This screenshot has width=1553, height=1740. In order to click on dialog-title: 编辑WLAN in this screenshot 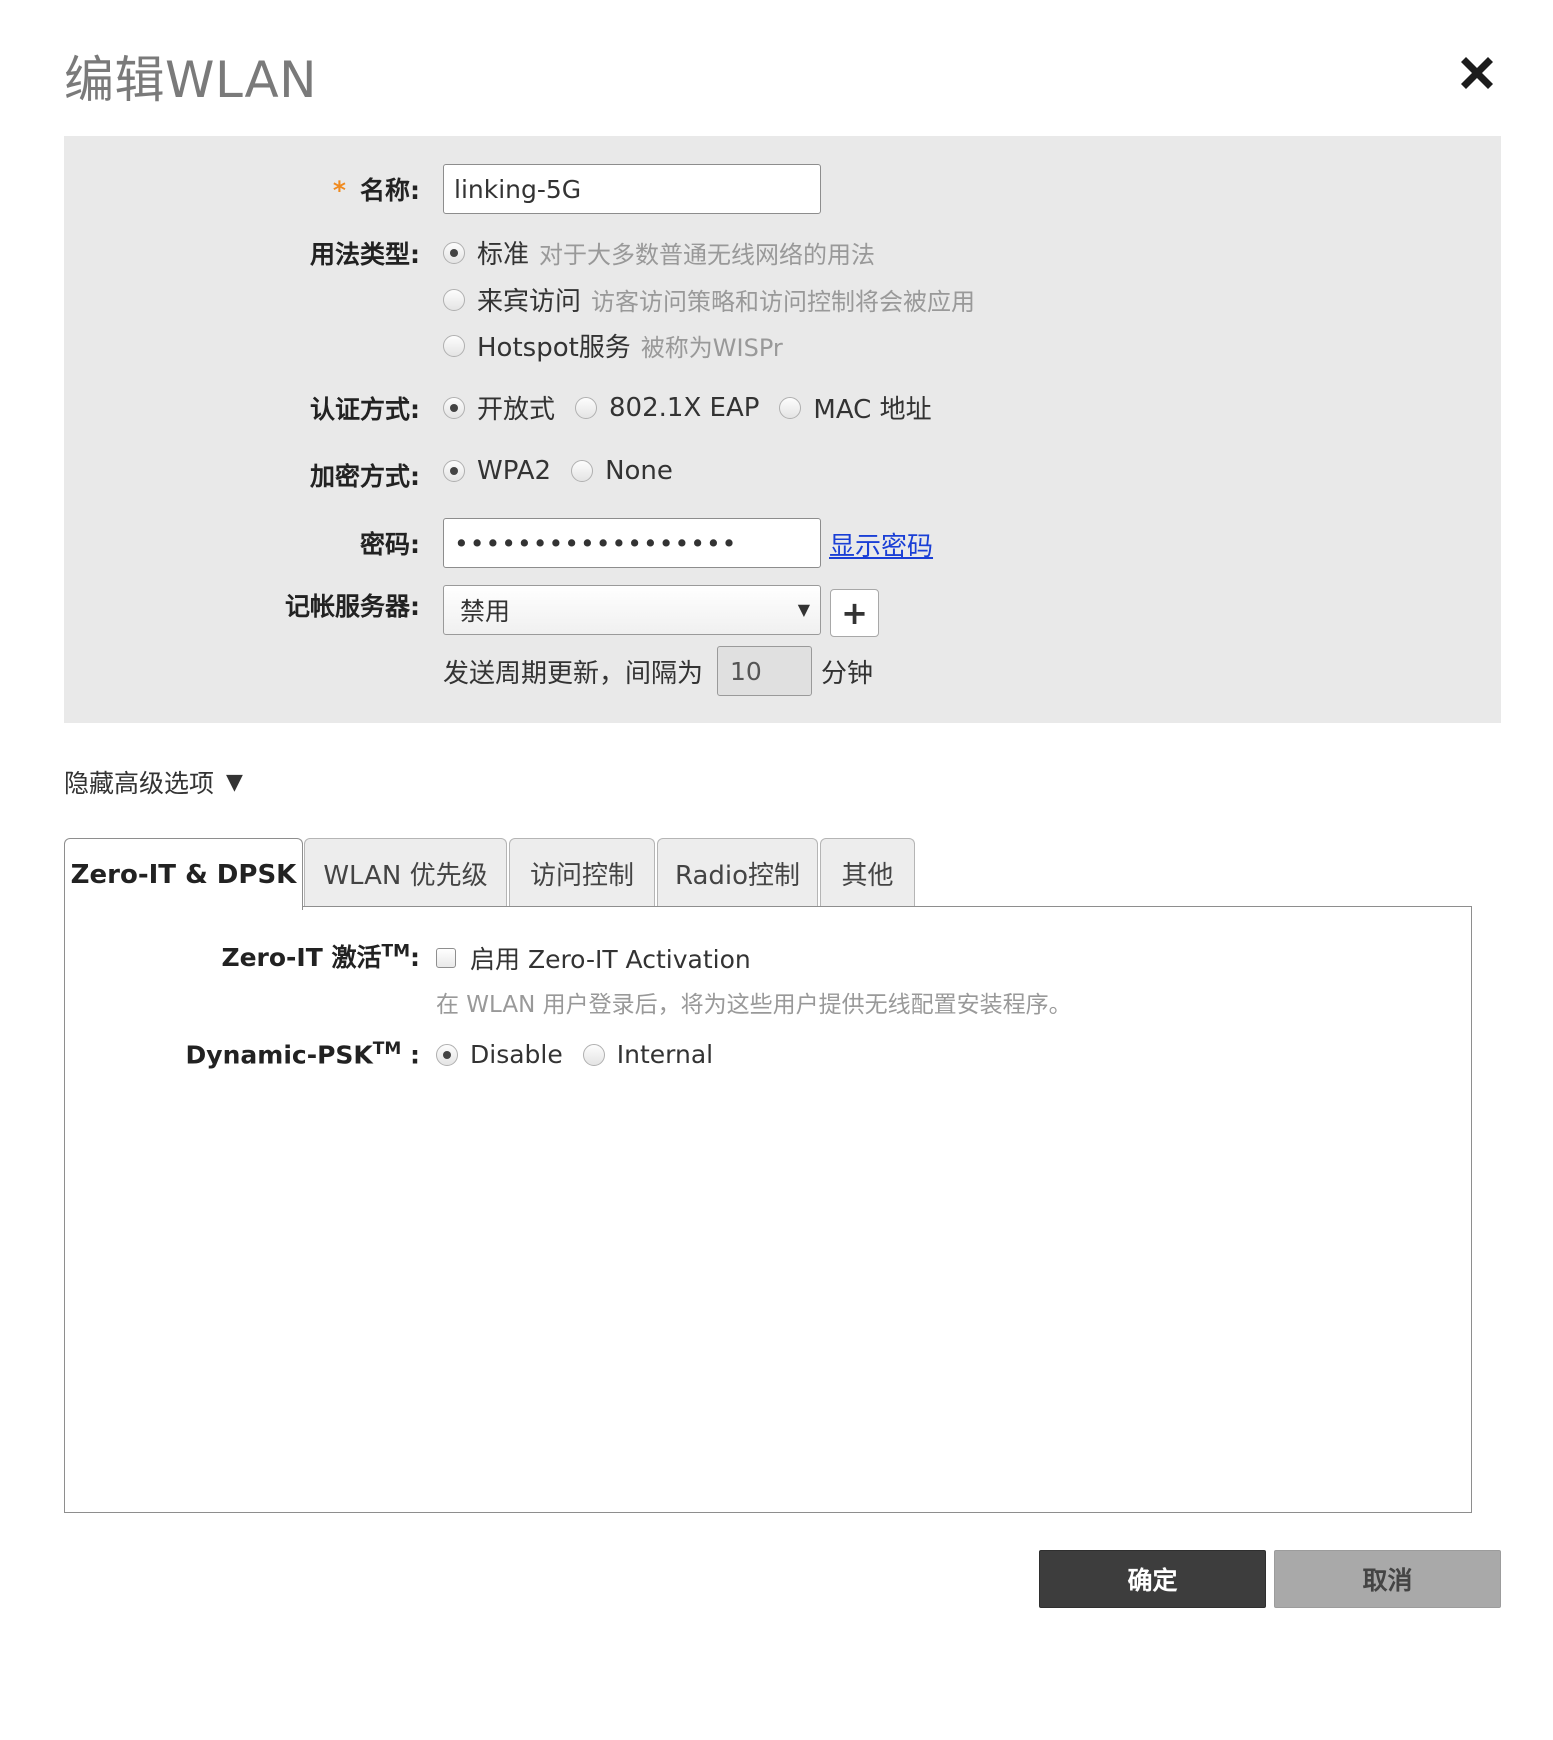, I will do `click(191, 80)`.